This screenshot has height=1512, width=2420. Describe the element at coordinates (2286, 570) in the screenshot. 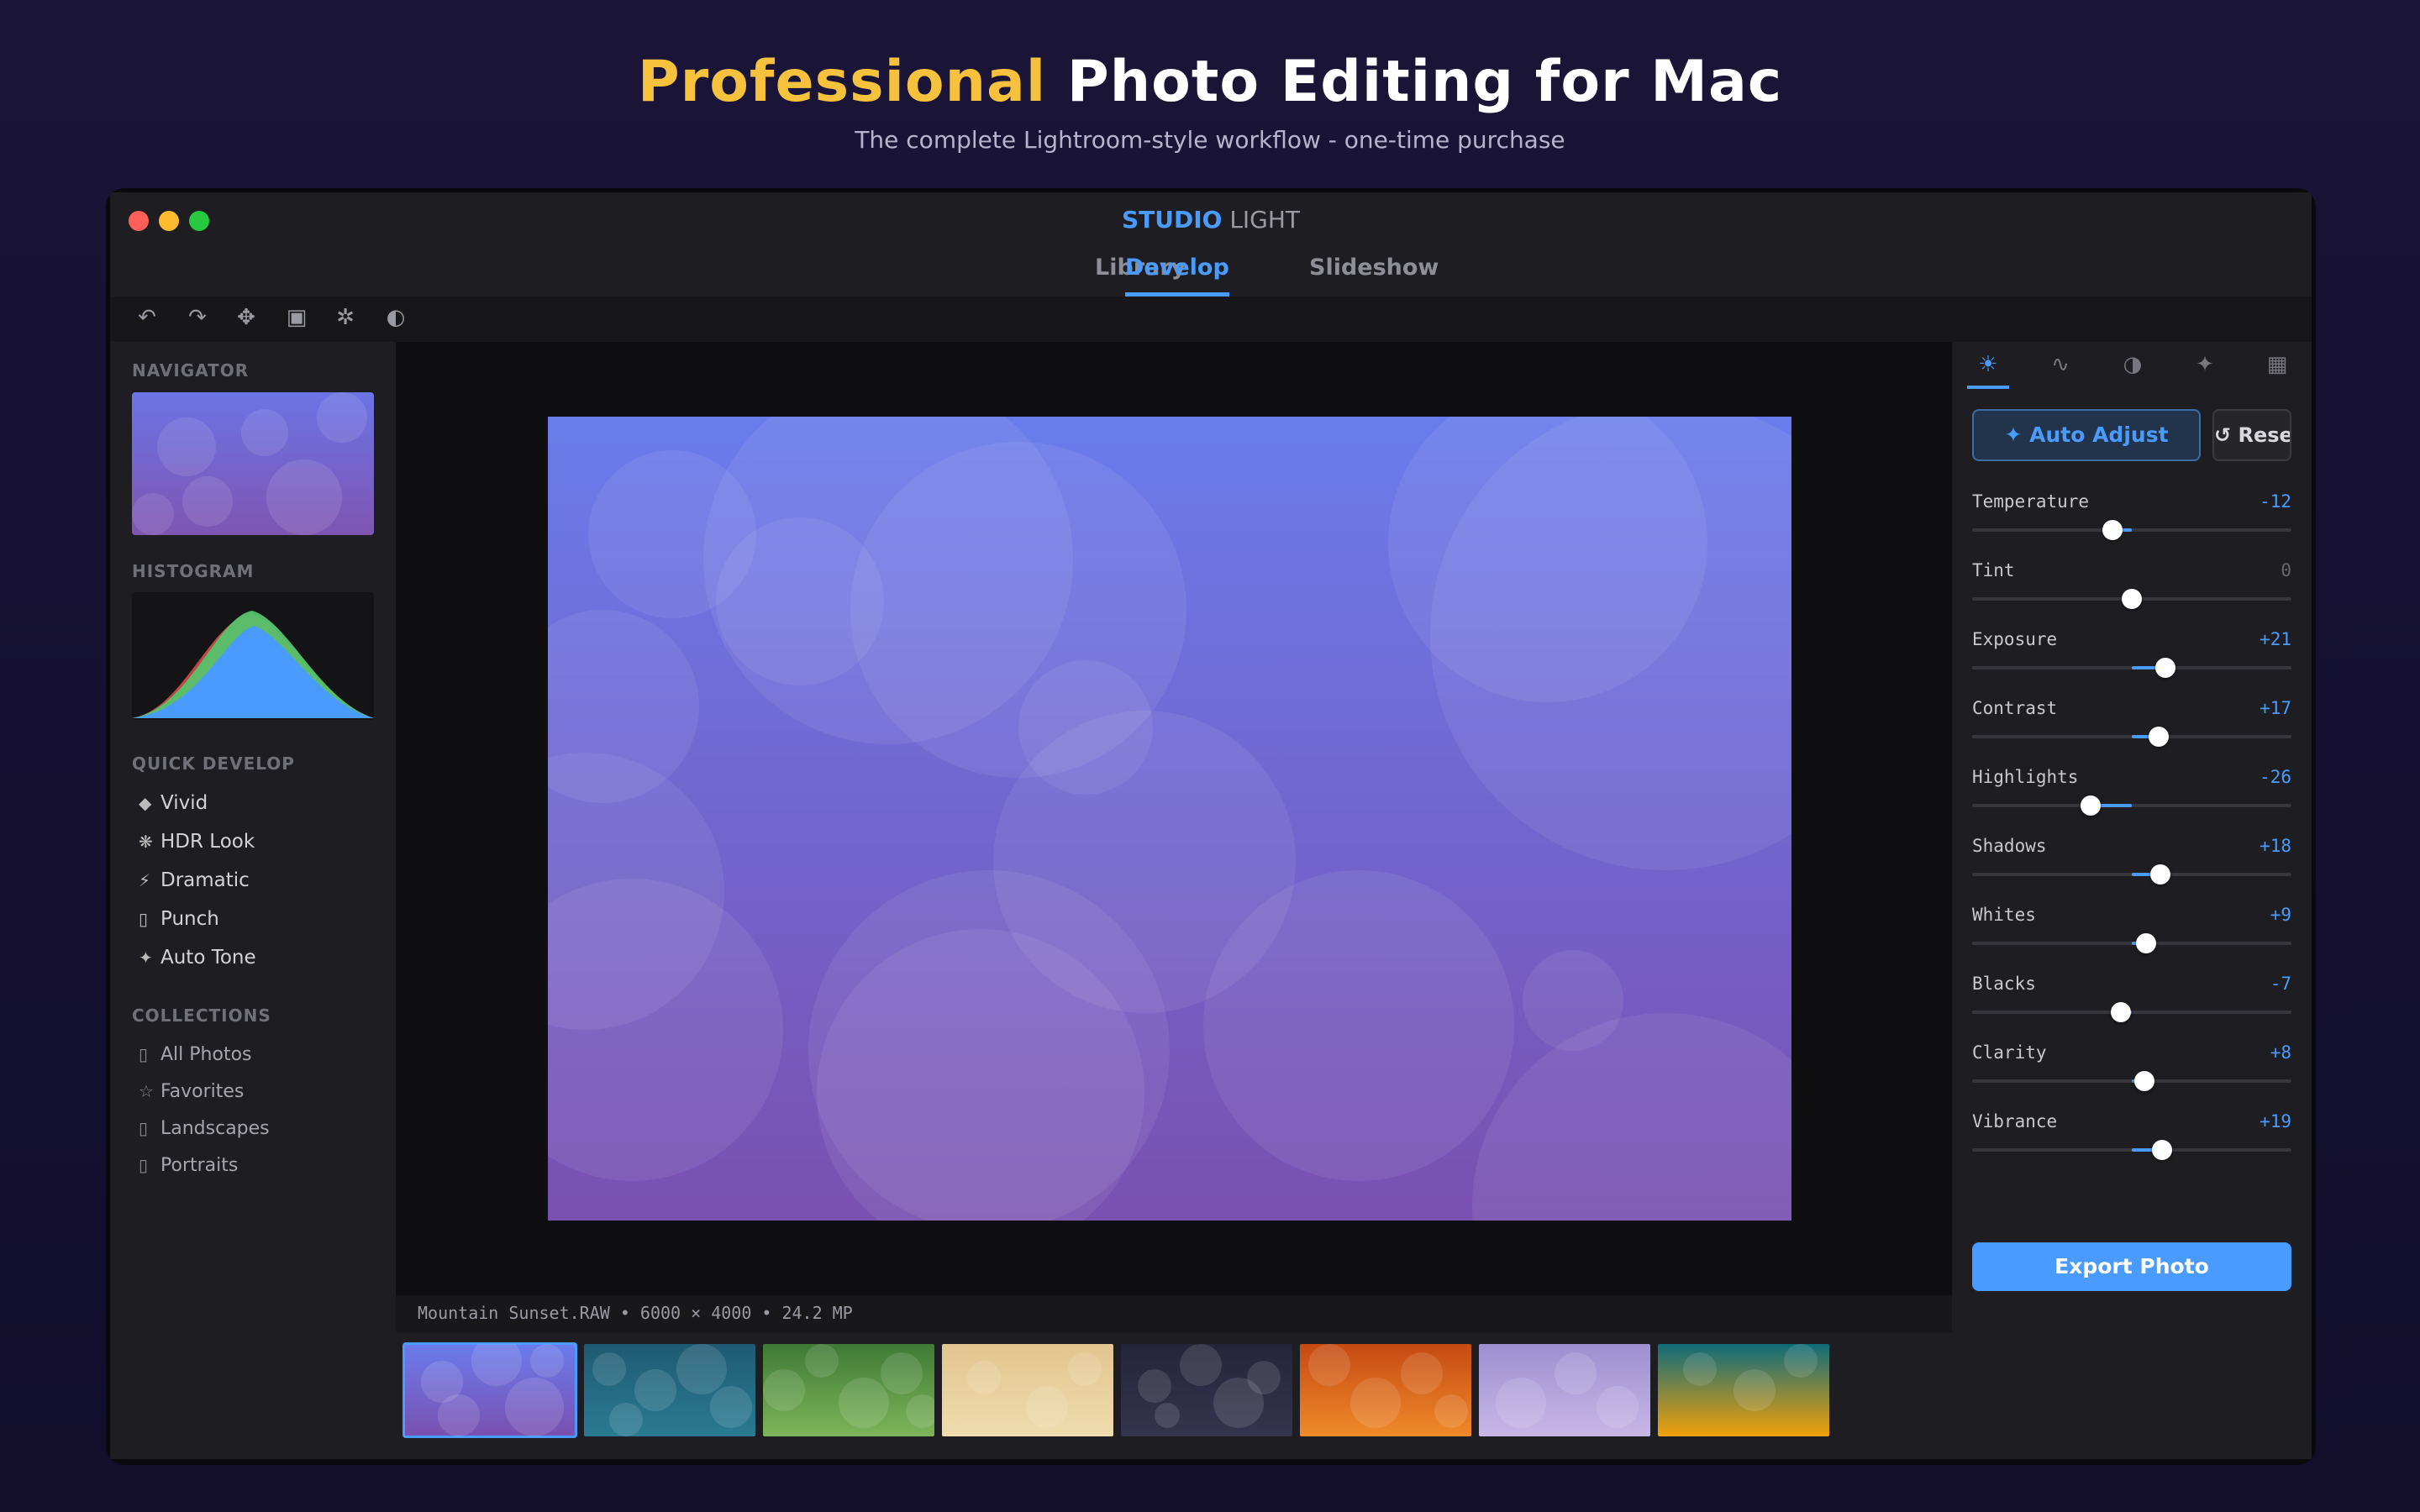

I see `slider-value: 0` at that location.